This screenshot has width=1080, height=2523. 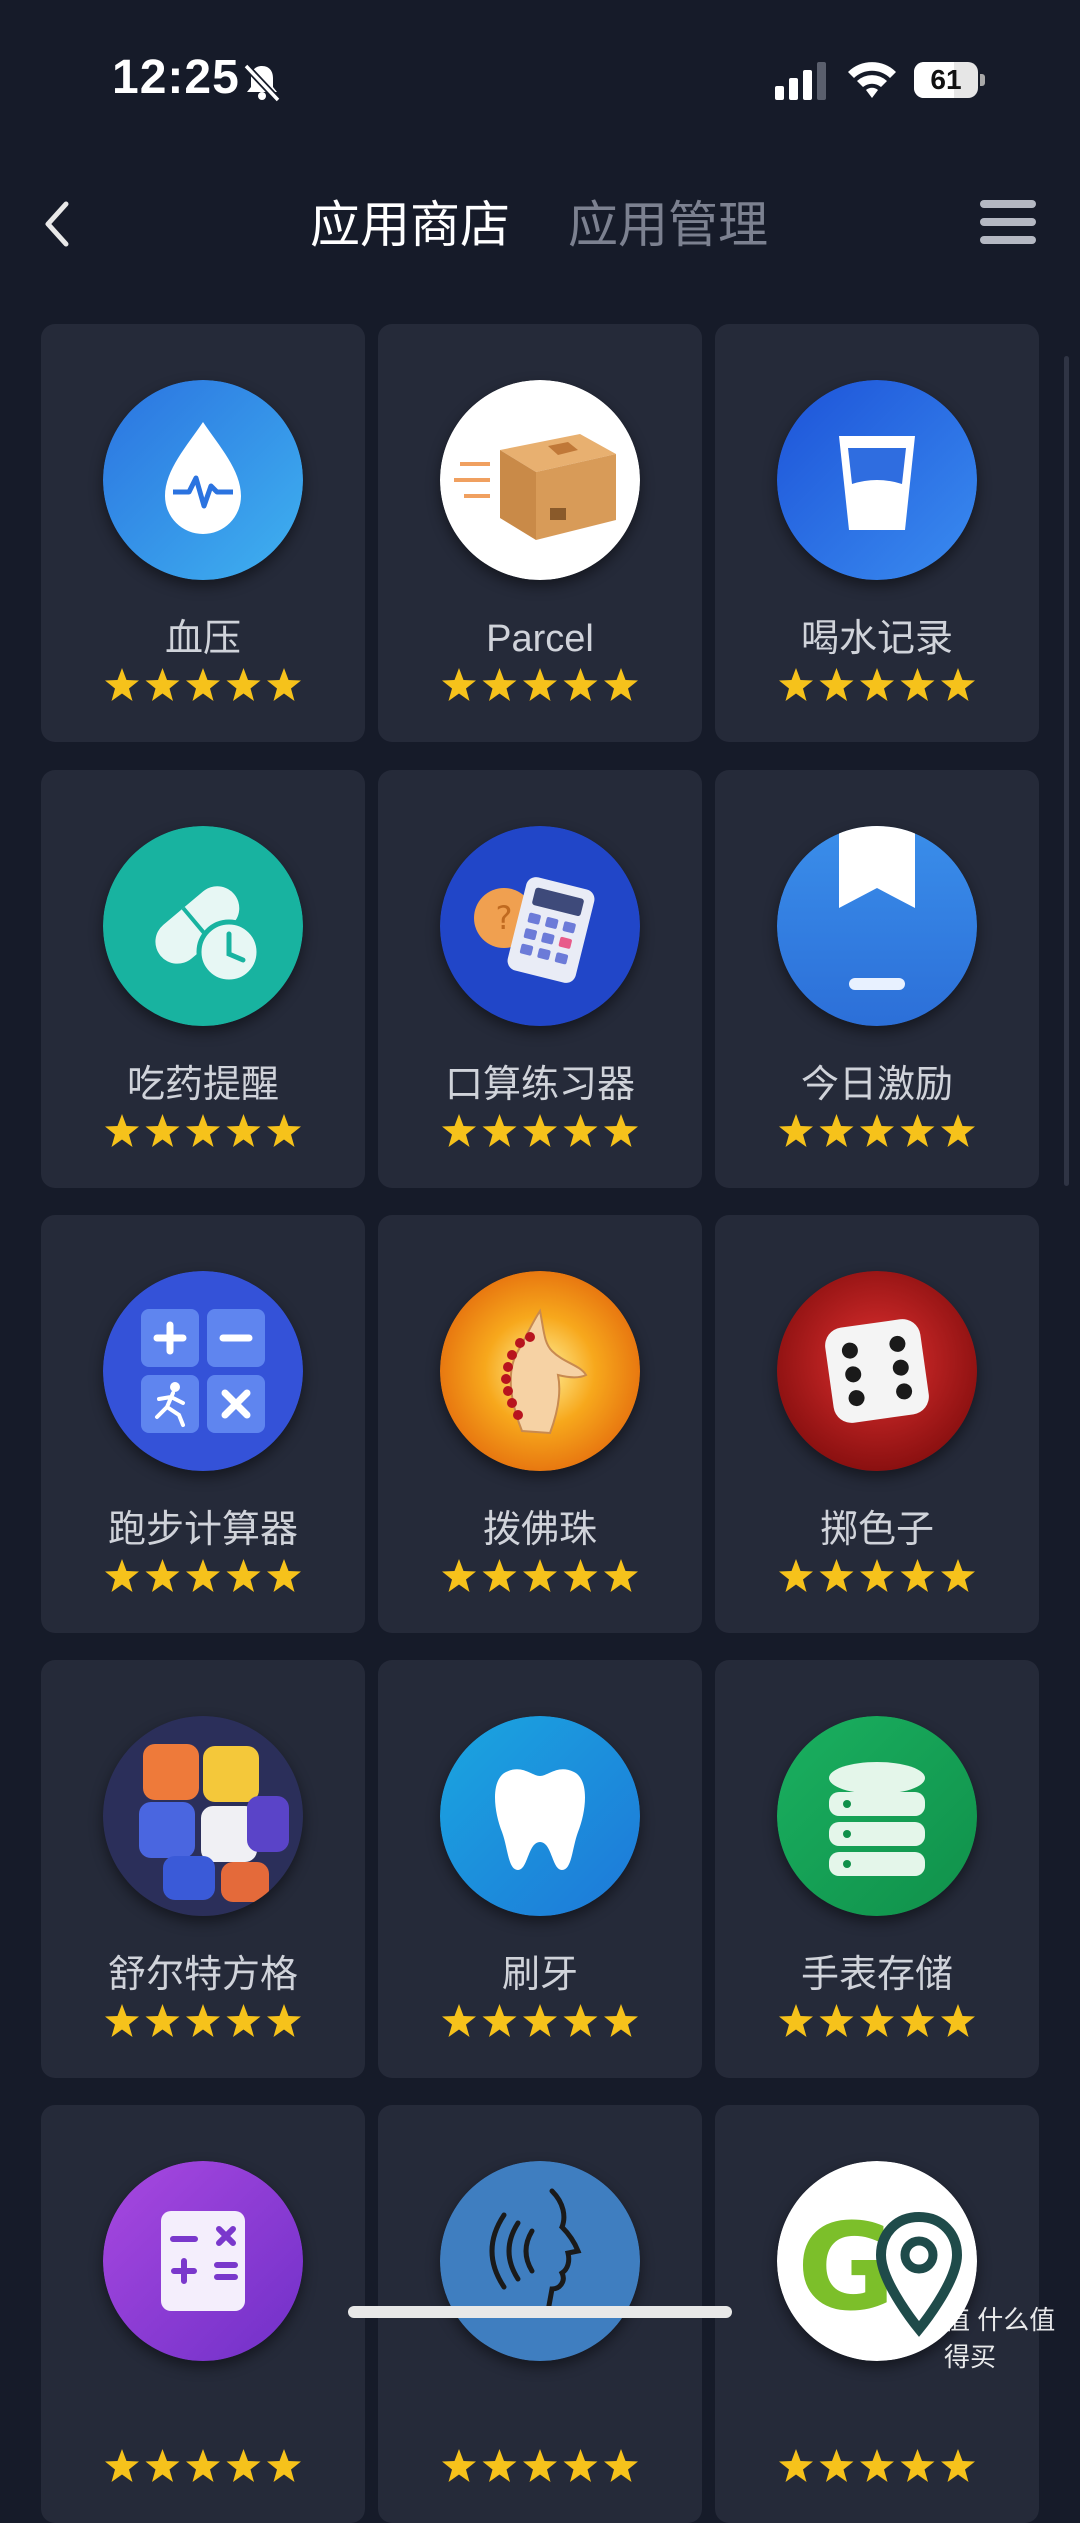 I want to click on wifi-icon, so click(x=872, y=80).